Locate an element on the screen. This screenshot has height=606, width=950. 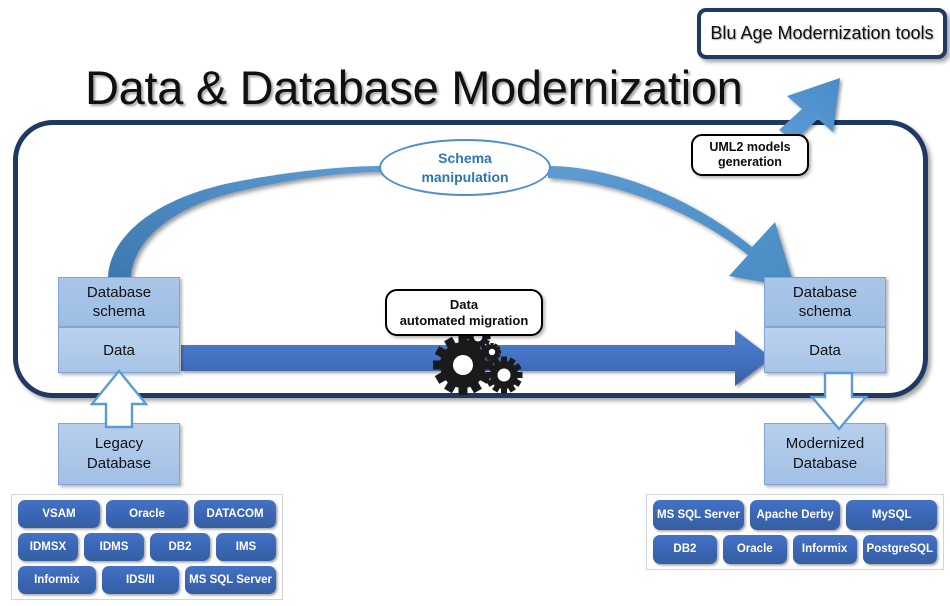
legend-chip: MySQL is located at coordinates (892, 515).